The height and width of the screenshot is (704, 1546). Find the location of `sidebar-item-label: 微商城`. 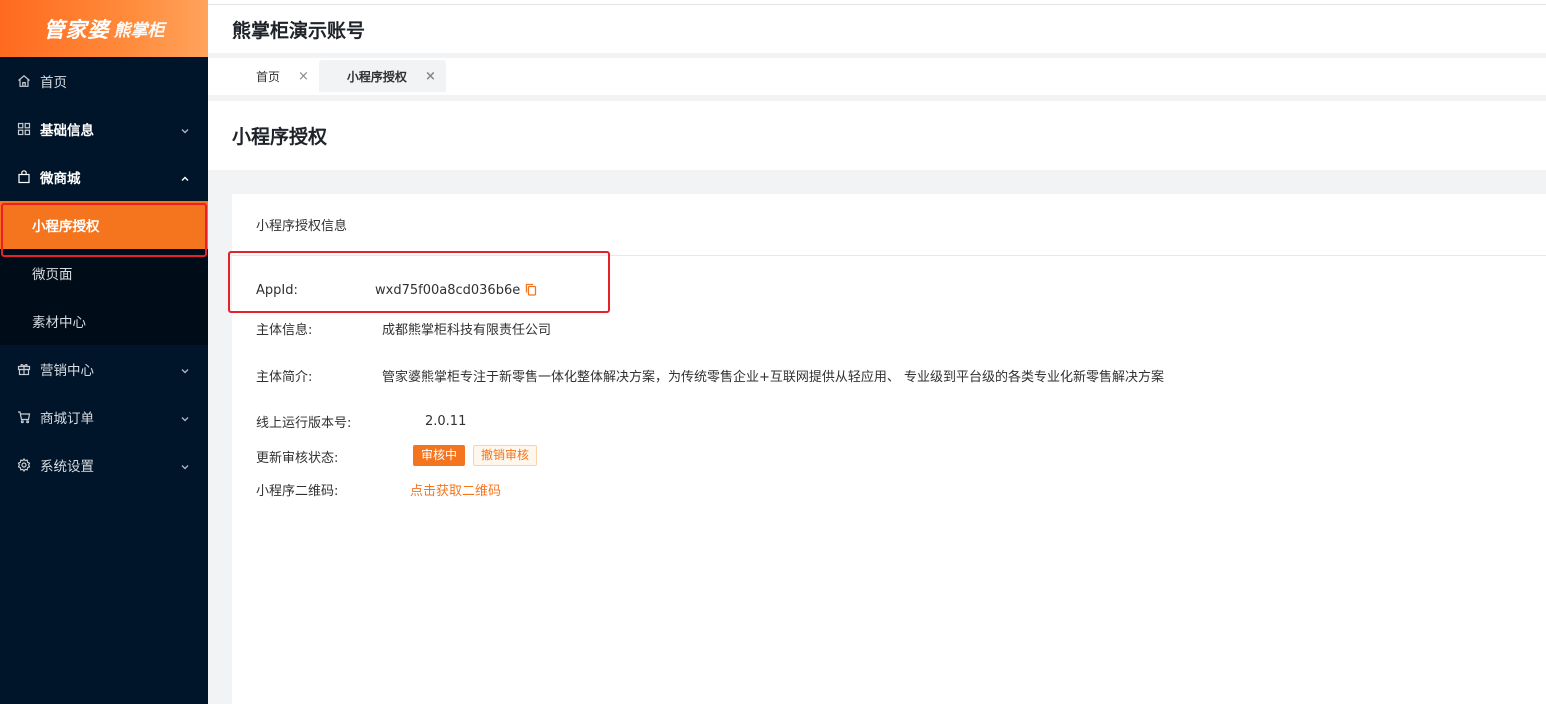

sidebar-item-label: 微商城 is located at coordinates (60, 179).